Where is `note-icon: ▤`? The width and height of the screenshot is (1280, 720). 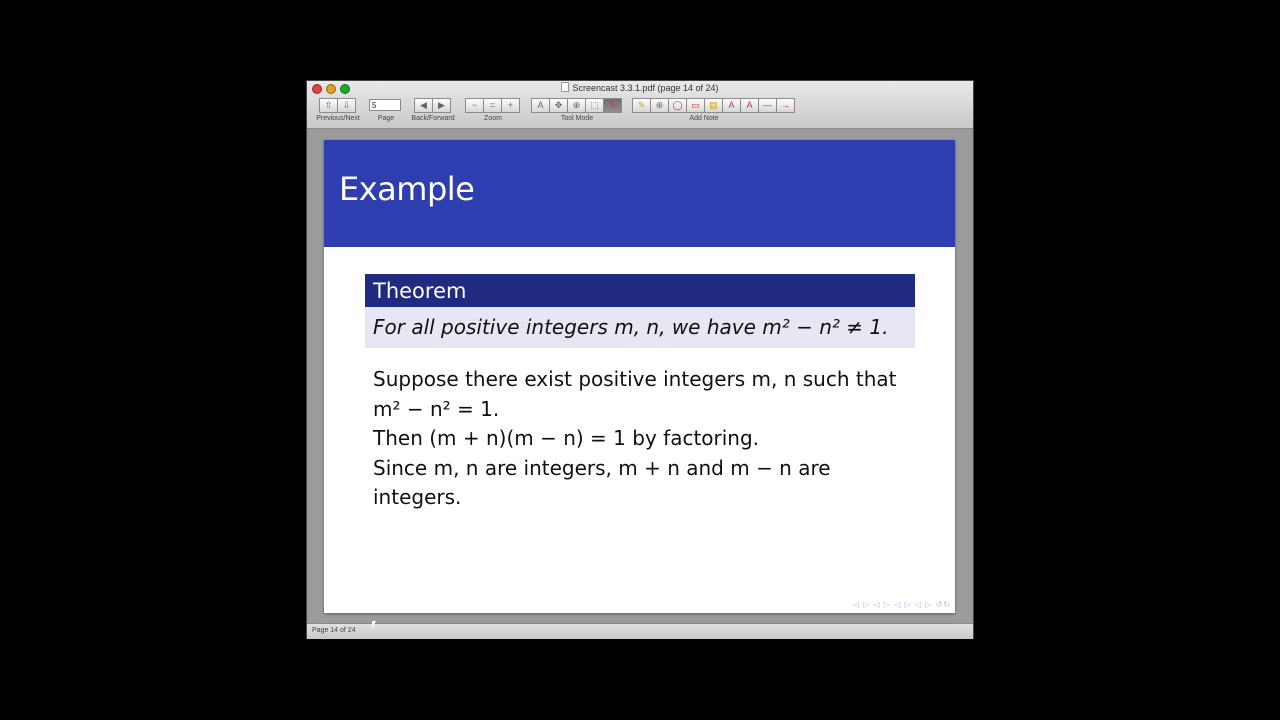
note-icon: ▤ is located at coordinates (713, 105).